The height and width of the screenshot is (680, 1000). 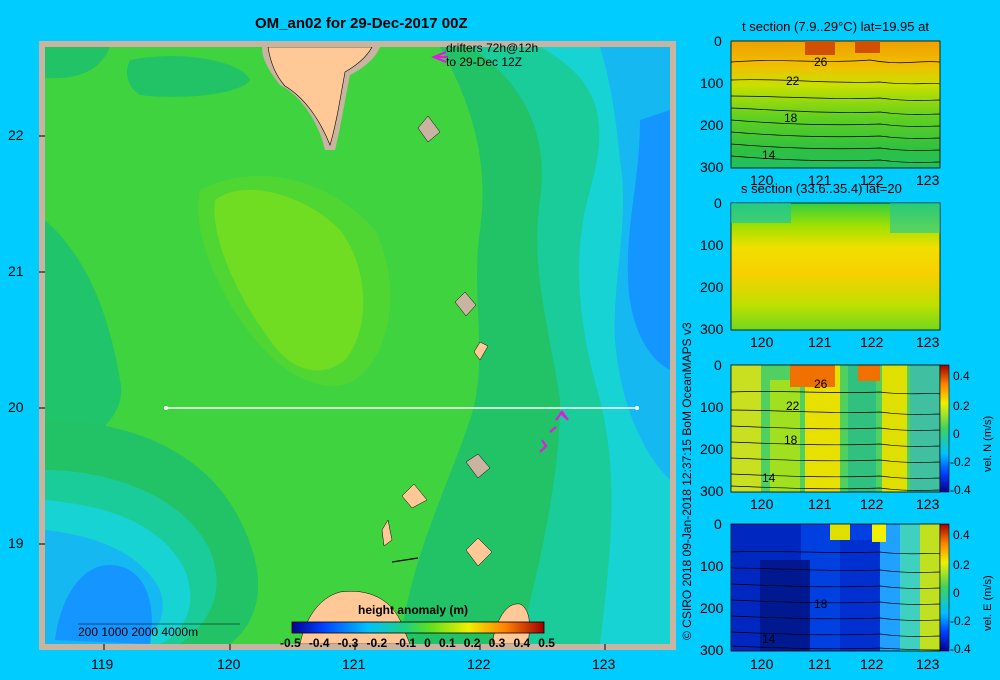 I want to click on vel-n-colorbar, so click(x=944, y=428).